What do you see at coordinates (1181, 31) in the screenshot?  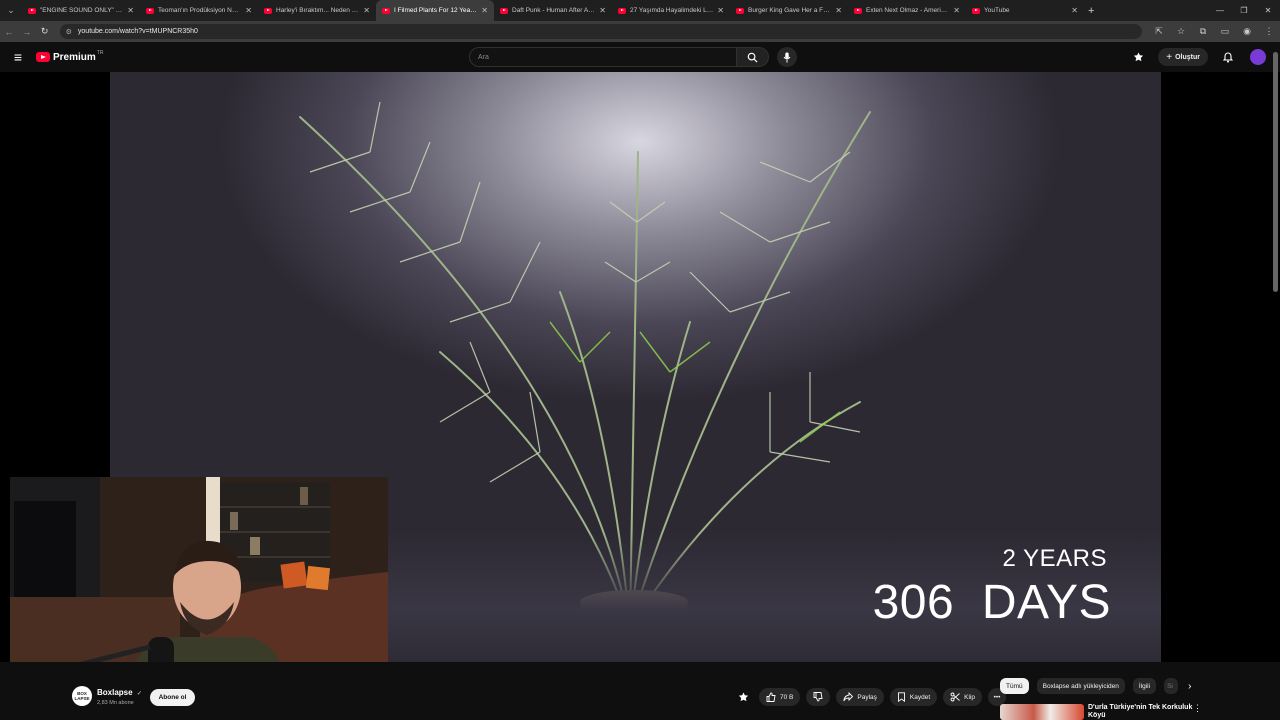 I see `bookmark-star-icon: ☆` at bounding box center [1181, 31].